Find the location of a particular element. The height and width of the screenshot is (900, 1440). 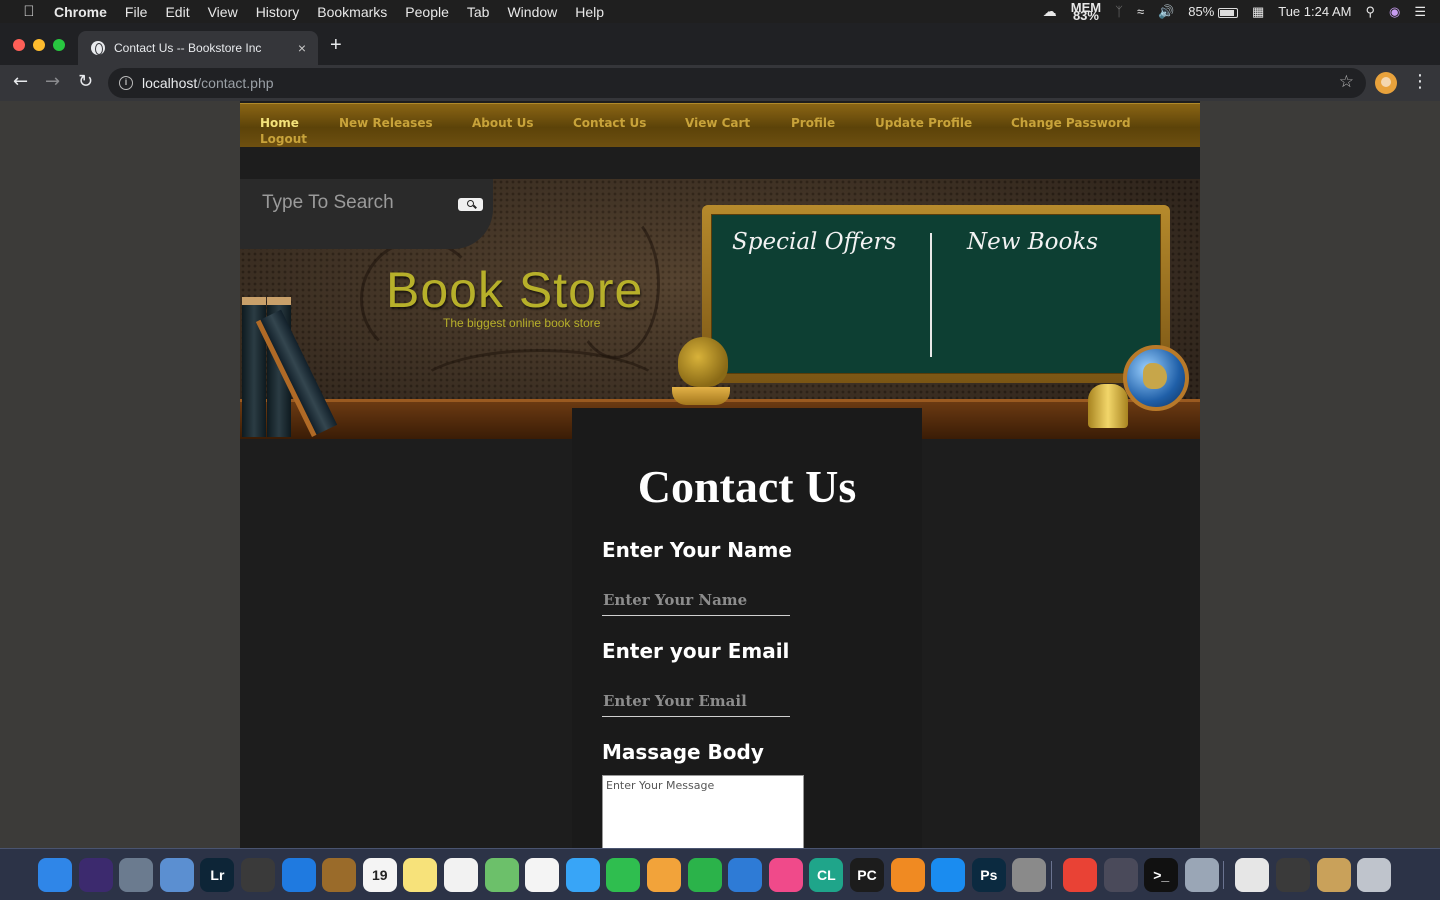

menu-view: View is located at coordinates (223, 12).